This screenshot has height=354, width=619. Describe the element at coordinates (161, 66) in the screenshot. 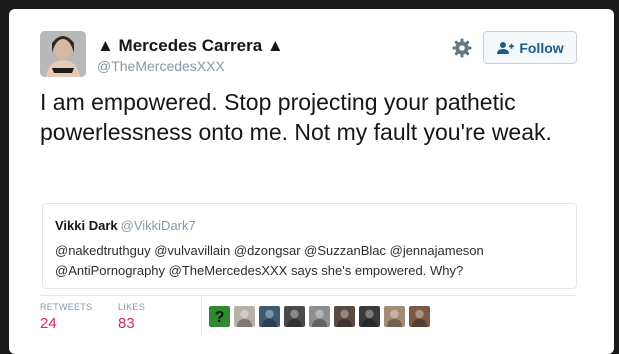

I see `author-handle: @TheMercedesXXX` at that location.